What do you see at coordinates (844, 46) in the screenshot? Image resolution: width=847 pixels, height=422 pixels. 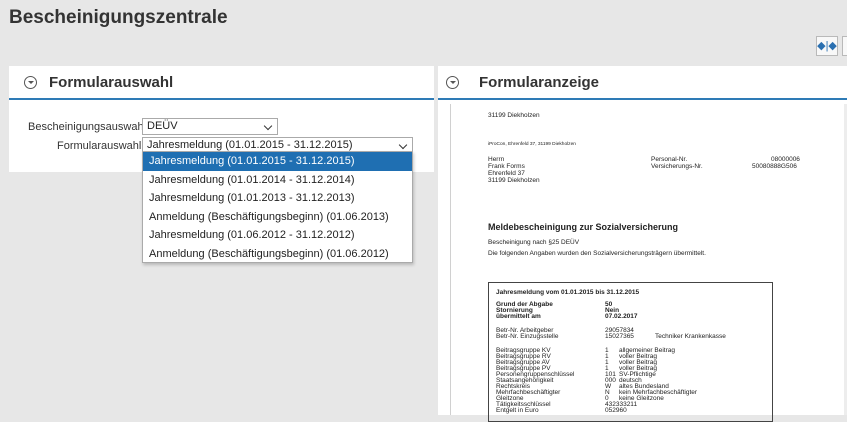 I see `toolbar-button-partial` at bounding box center [844, 46].